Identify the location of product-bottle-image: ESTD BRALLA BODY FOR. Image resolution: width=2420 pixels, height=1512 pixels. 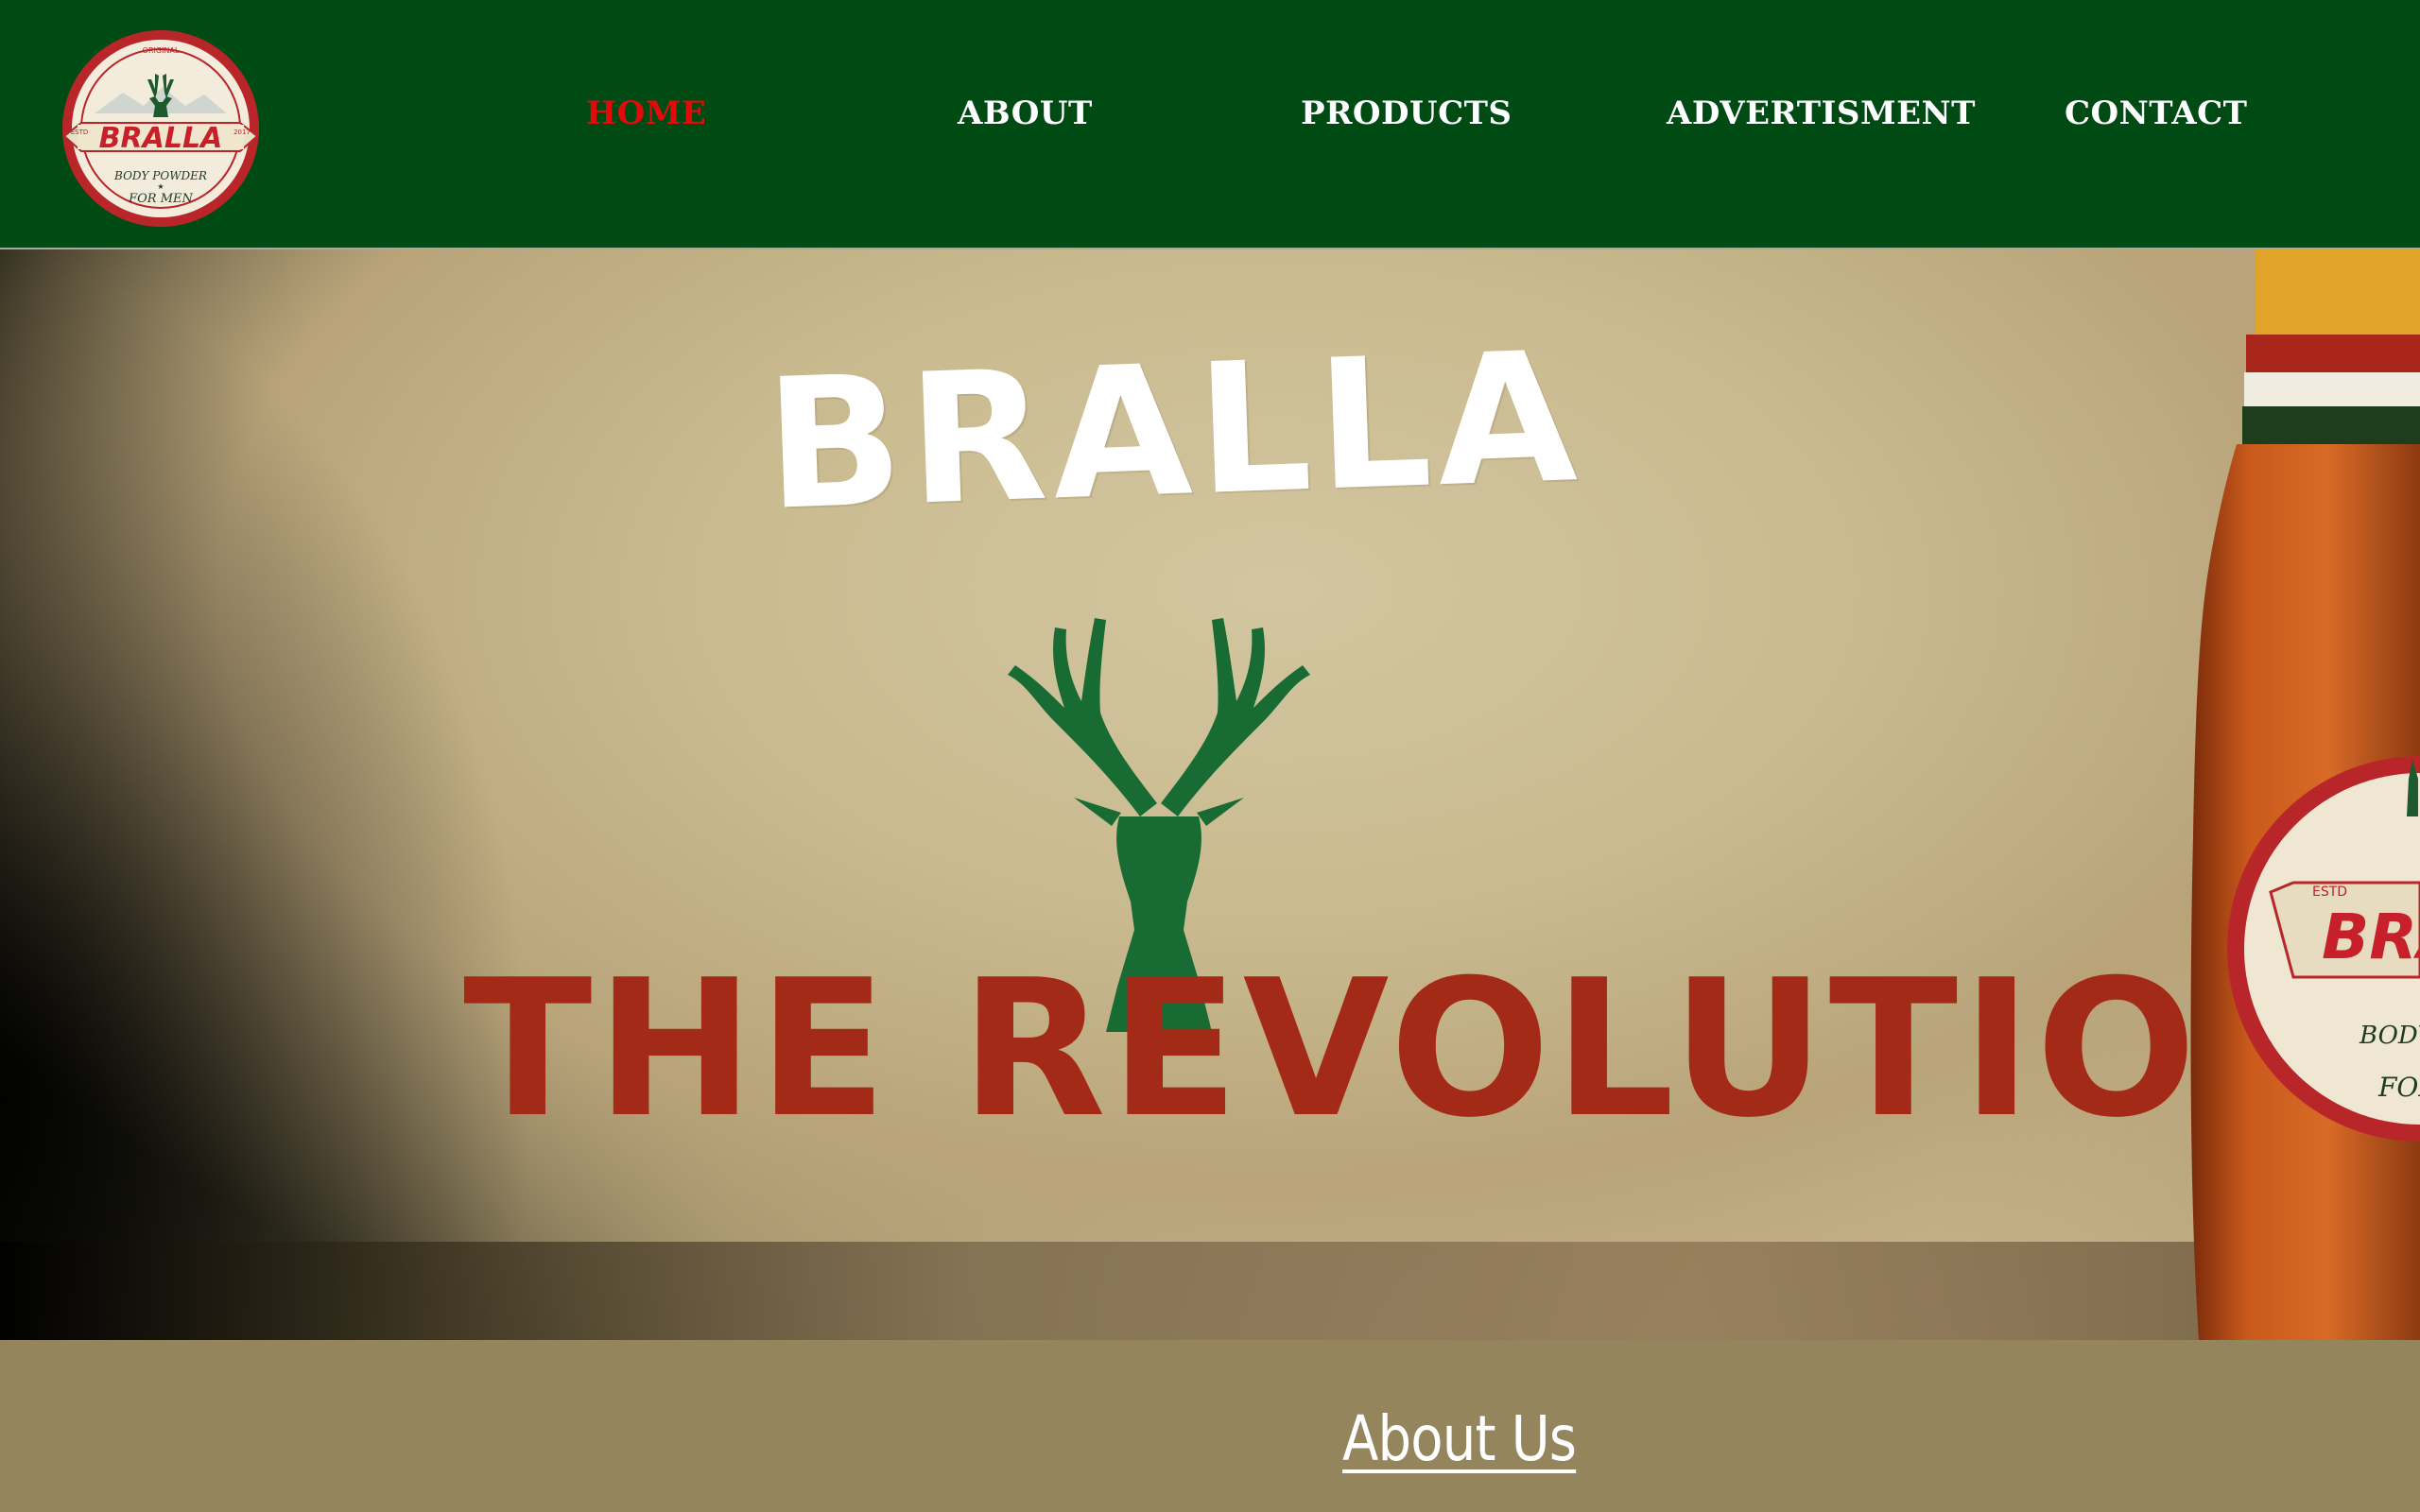
(2295, 794).